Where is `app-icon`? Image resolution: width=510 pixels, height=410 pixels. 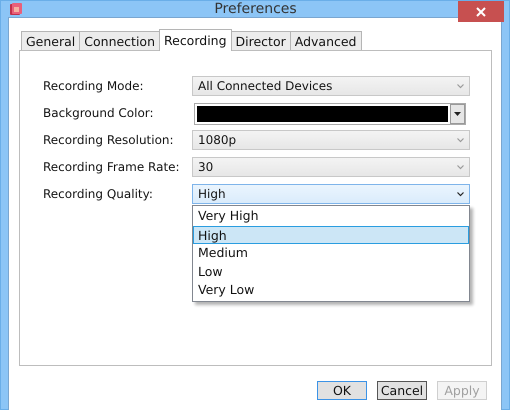 app-icon is located at coordinates (16, 9).